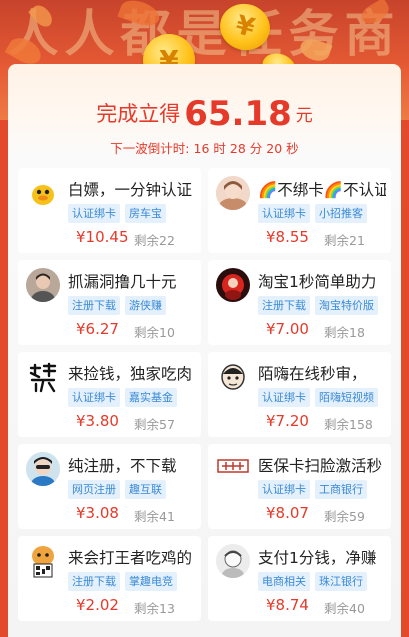  What do you see at coordinates (344, 516) in the screenshot?
I see `task-remaining: 剩余59` at bounding box center [344, 516].